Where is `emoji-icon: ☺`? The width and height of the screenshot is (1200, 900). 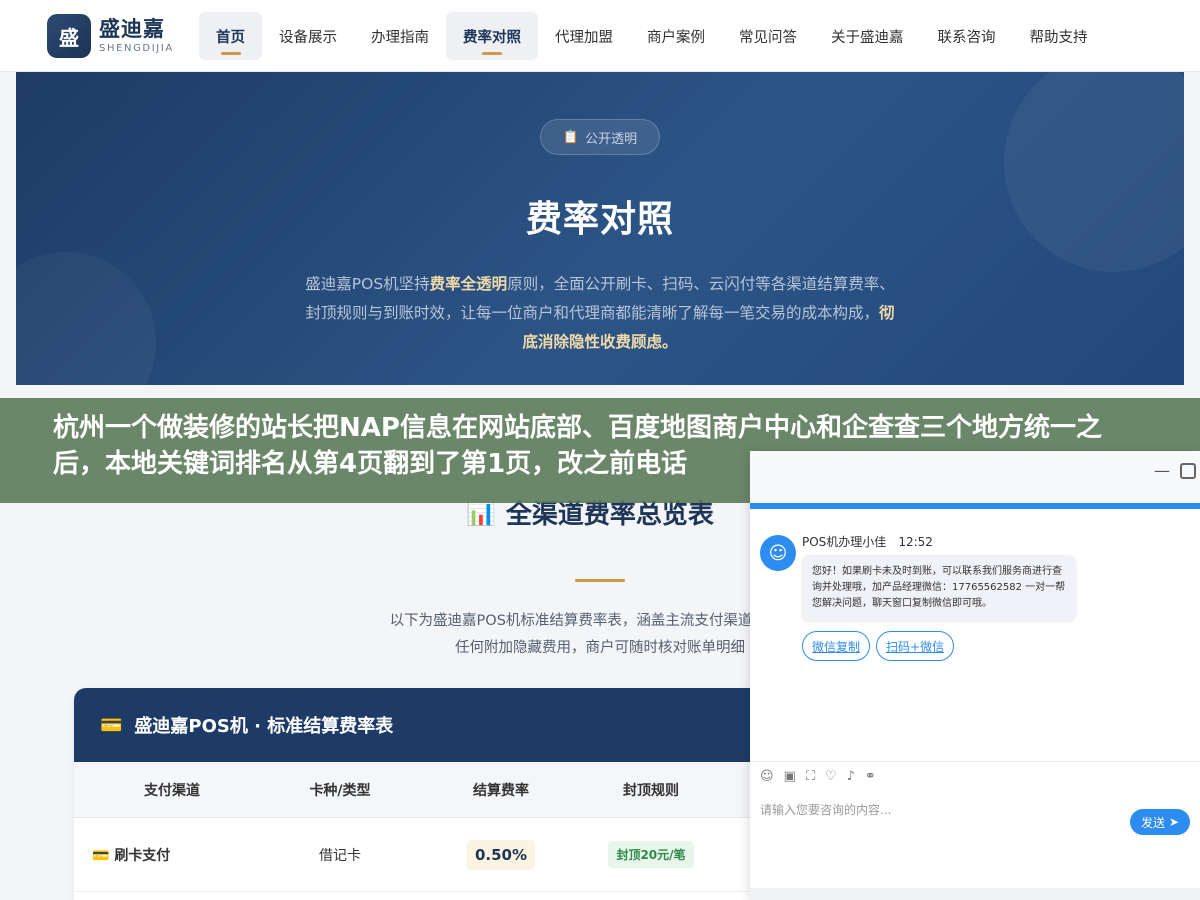 emoji-icon: ☺ is located at coordinates (767, 776).